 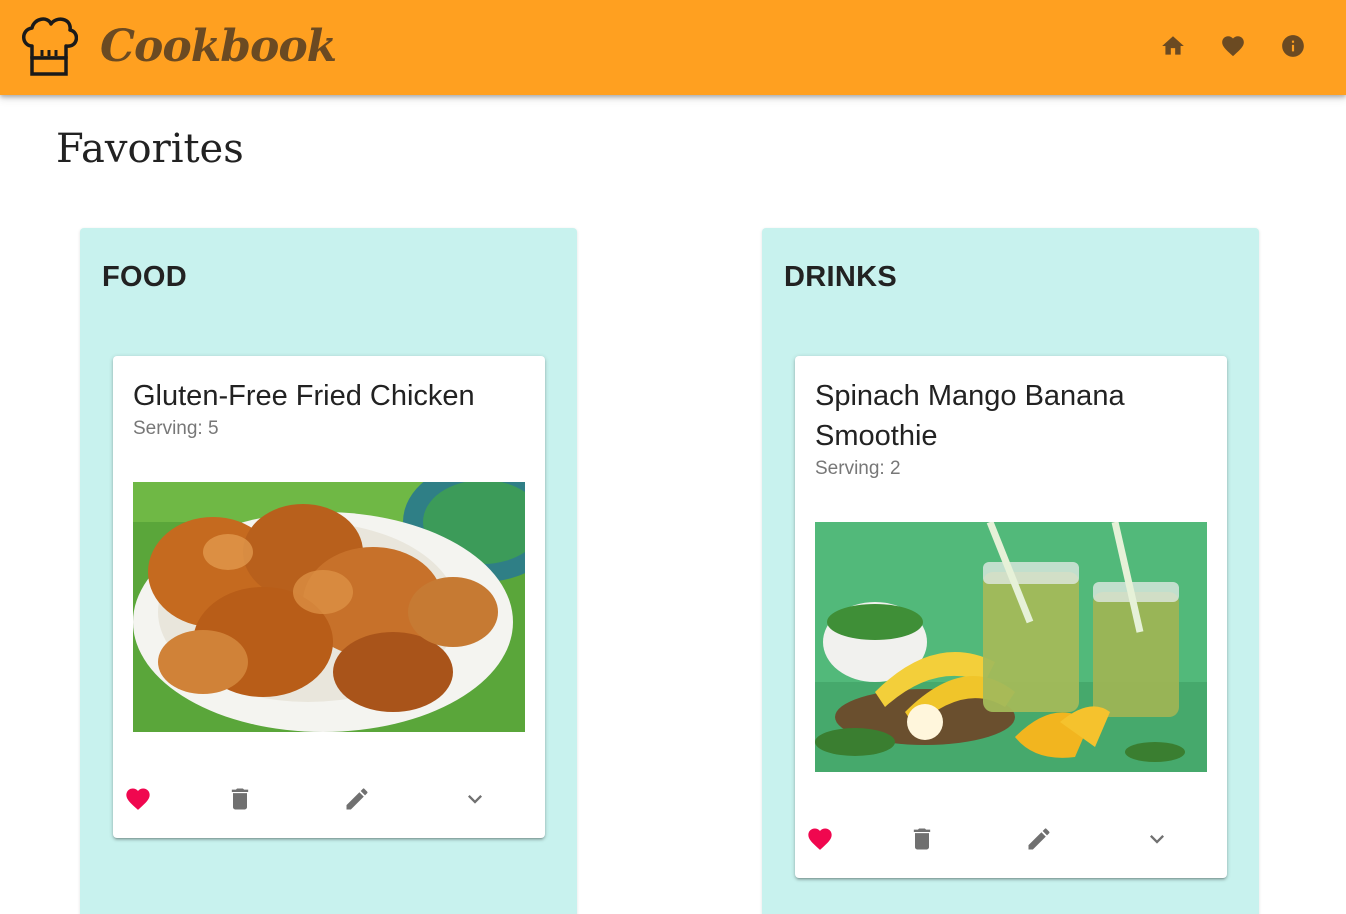 I want to click on info-icon, so click(x=1293, y=46).